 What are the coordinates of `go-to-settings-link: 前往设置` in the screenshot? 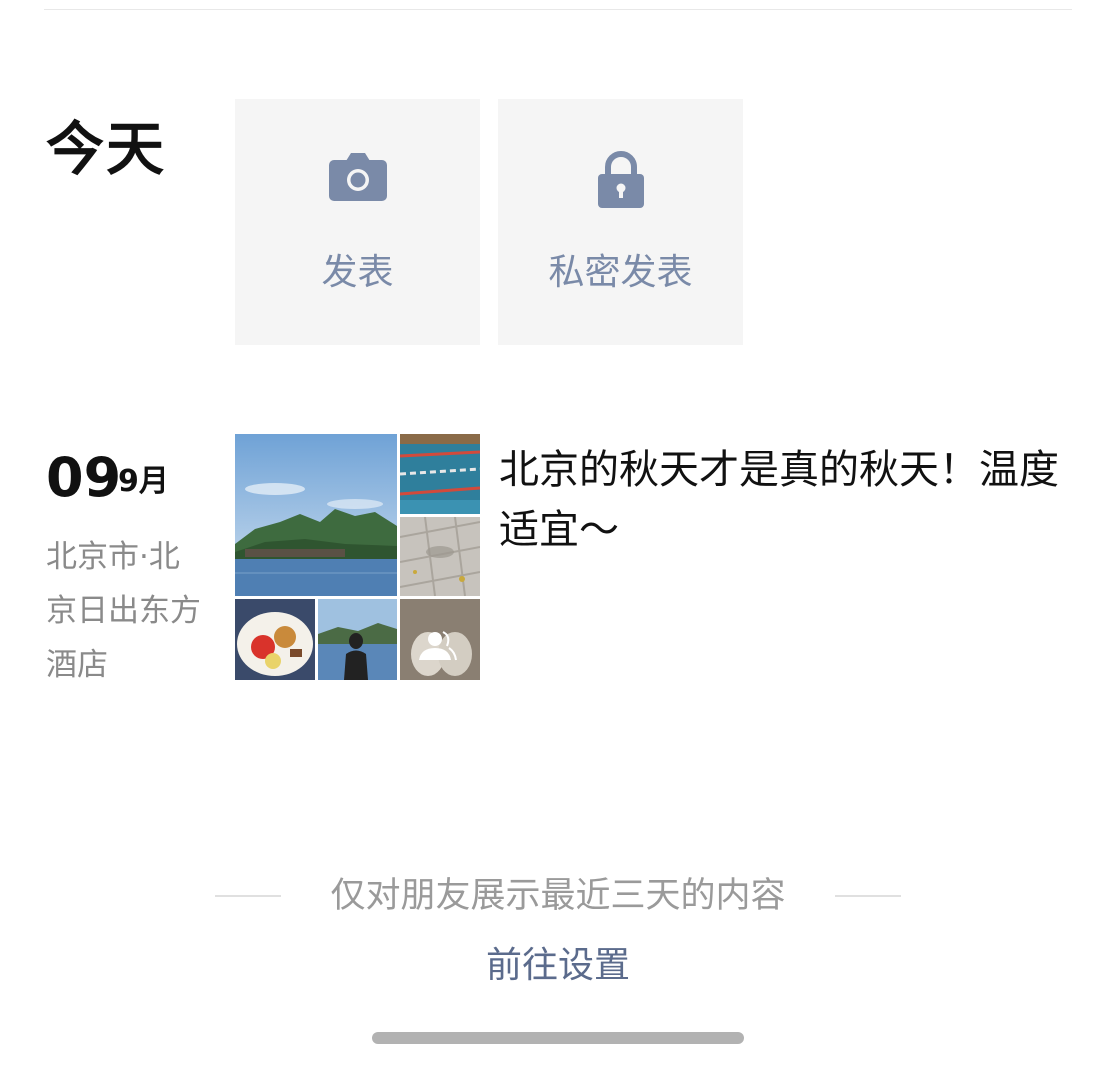 It's located at (558, 966).